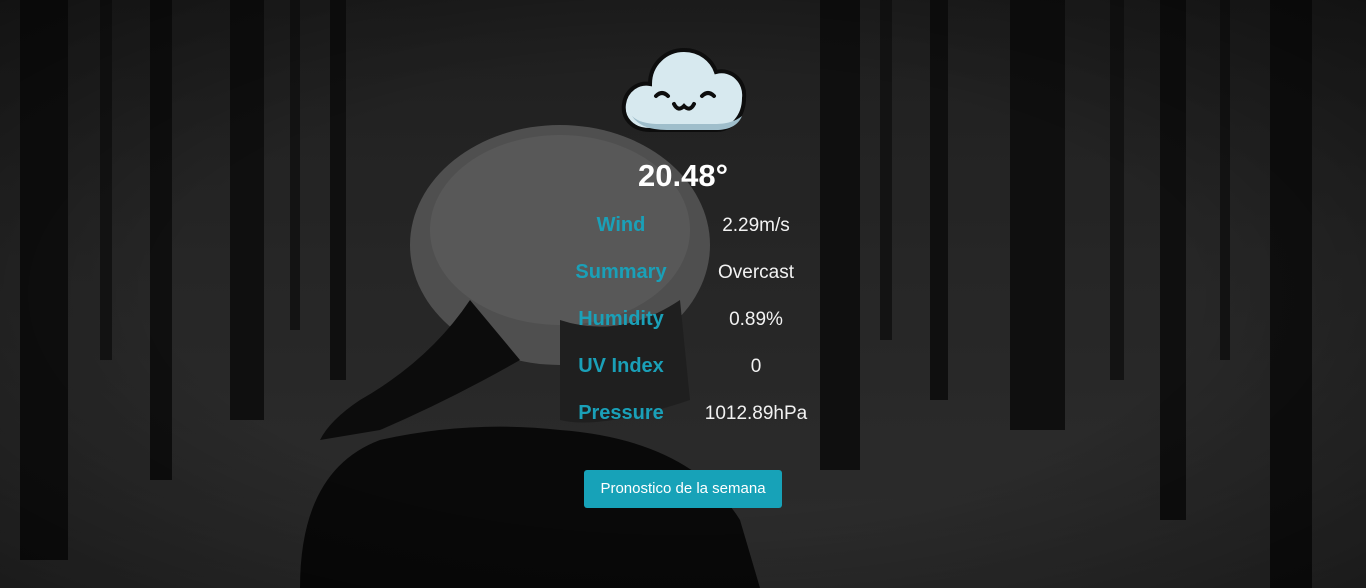  I want to click on weekly-forecast-button: Pronostico de la semana, so click(683, 489).